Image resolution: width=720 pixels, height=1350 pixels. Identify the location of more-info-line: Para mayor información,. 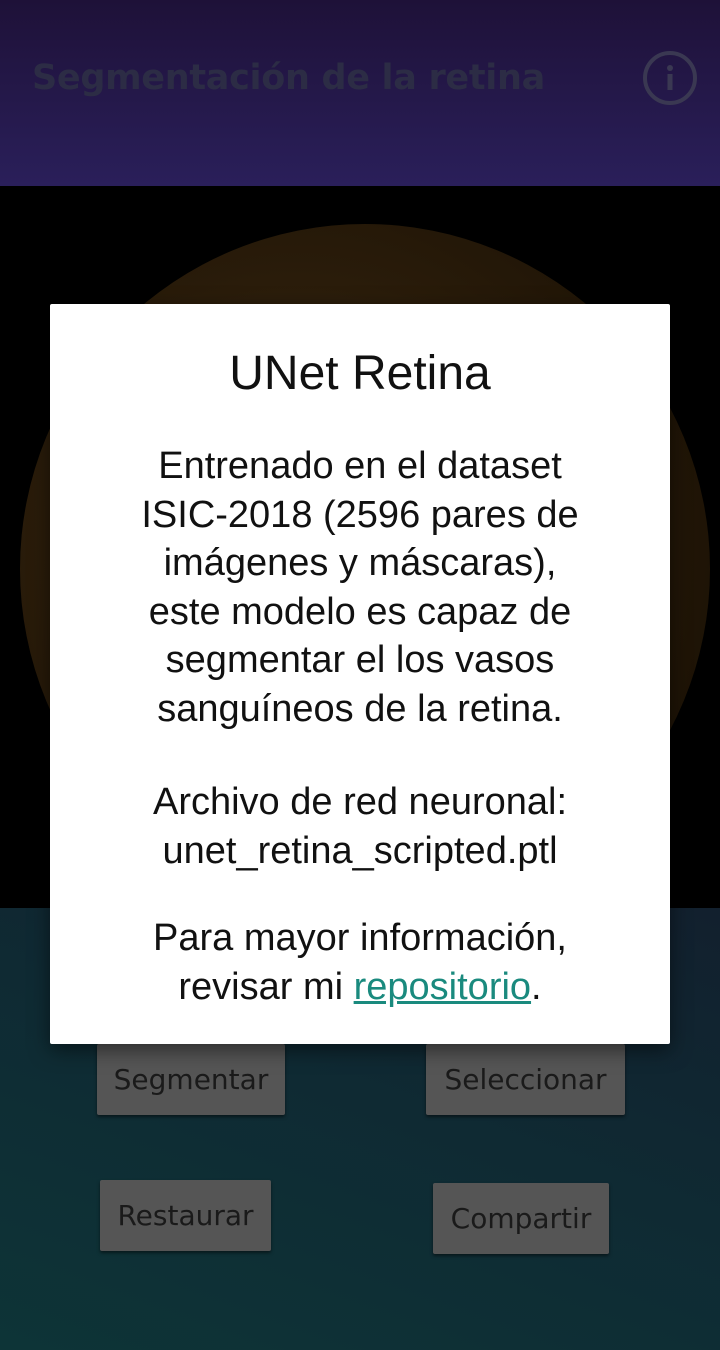
(360, 938).